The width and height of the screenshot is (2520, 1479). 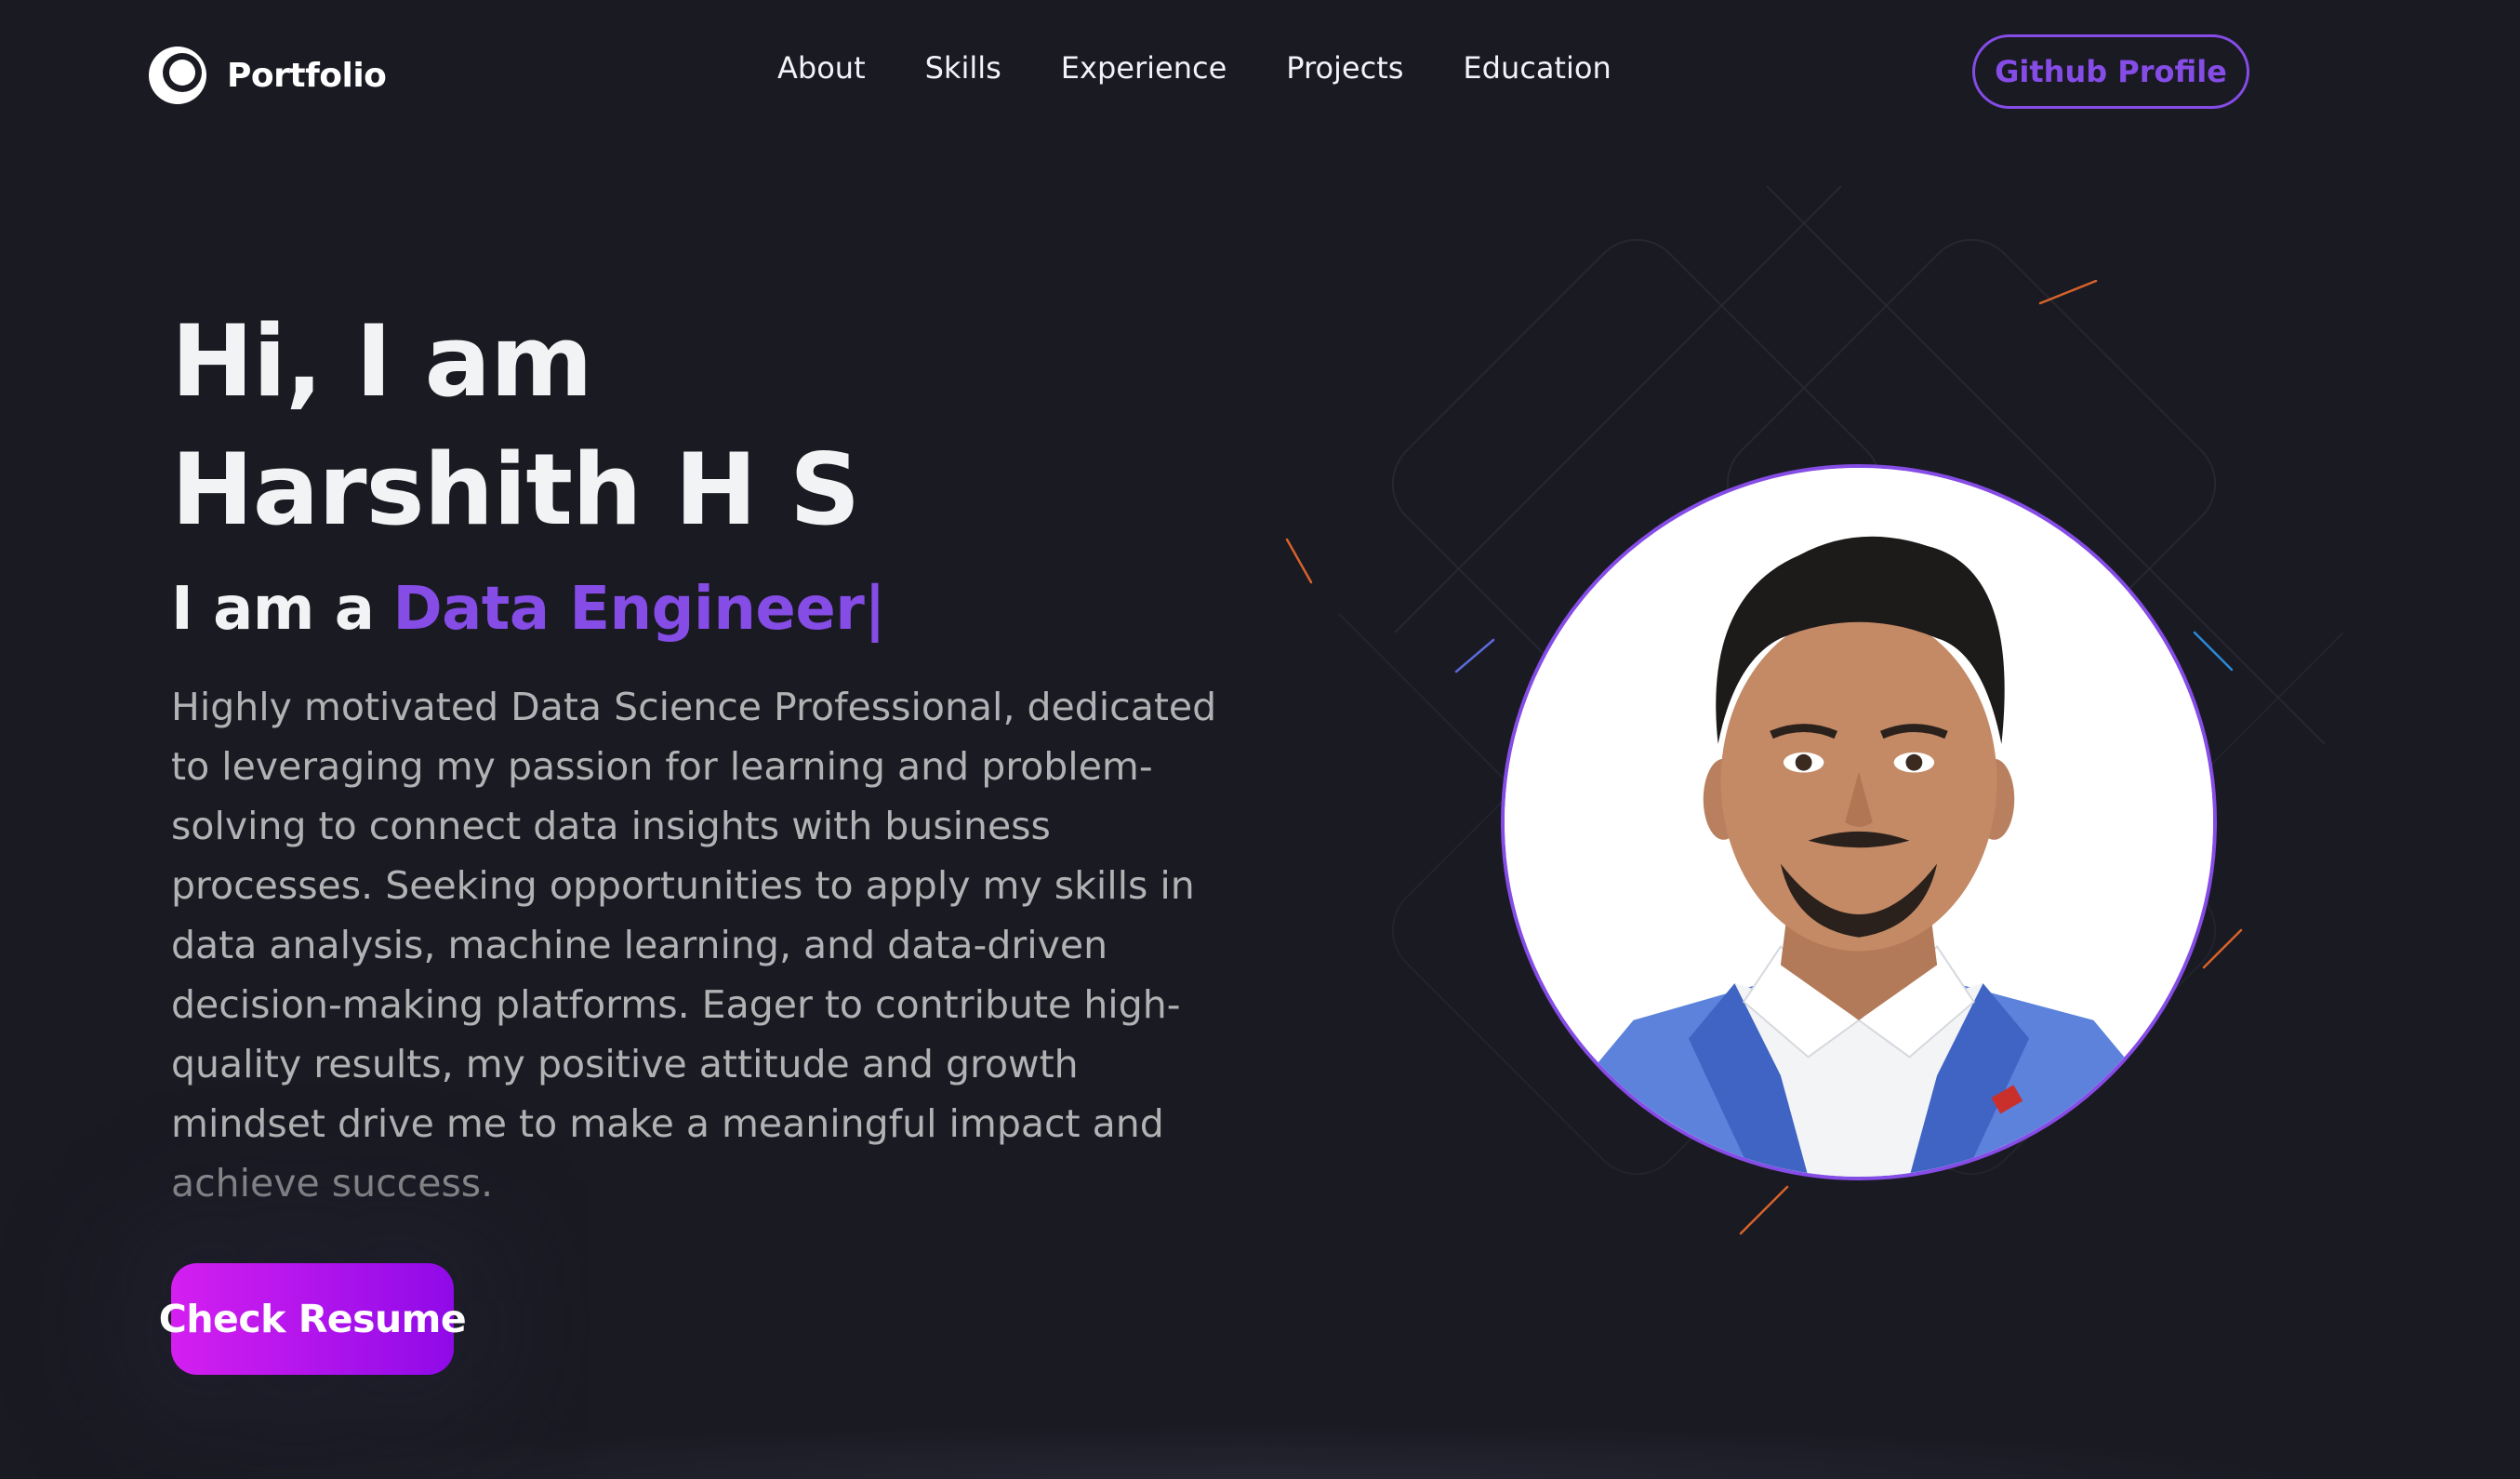 What do you see at coordinates (2110, 71) in the screenshot?
I see `github-profile-button: Github Profile` at bounding box center [2110, 71].